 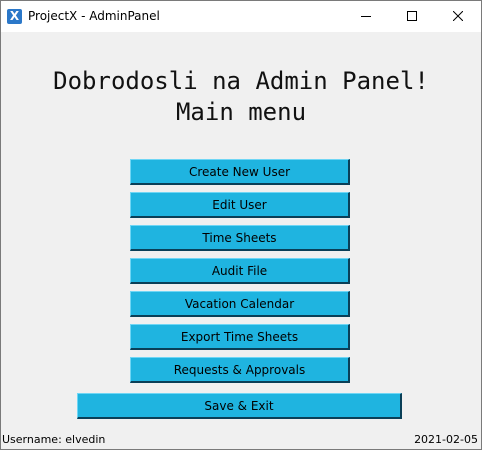 I want to click on date-label: 2021-02-05, so click(x=446, y=439).